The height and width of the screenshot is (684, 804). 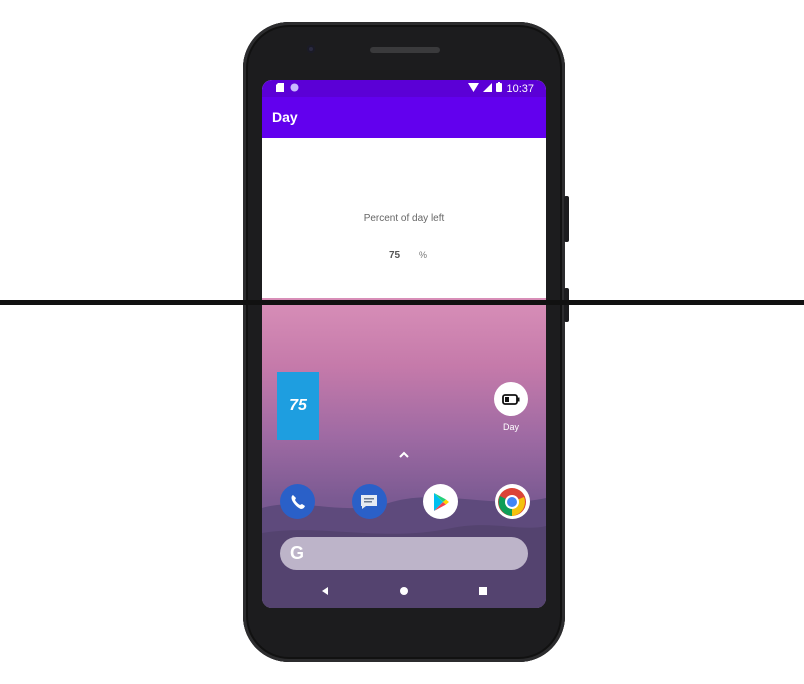 I want to click on notification-dot-icon, so click(x=294, y=89).